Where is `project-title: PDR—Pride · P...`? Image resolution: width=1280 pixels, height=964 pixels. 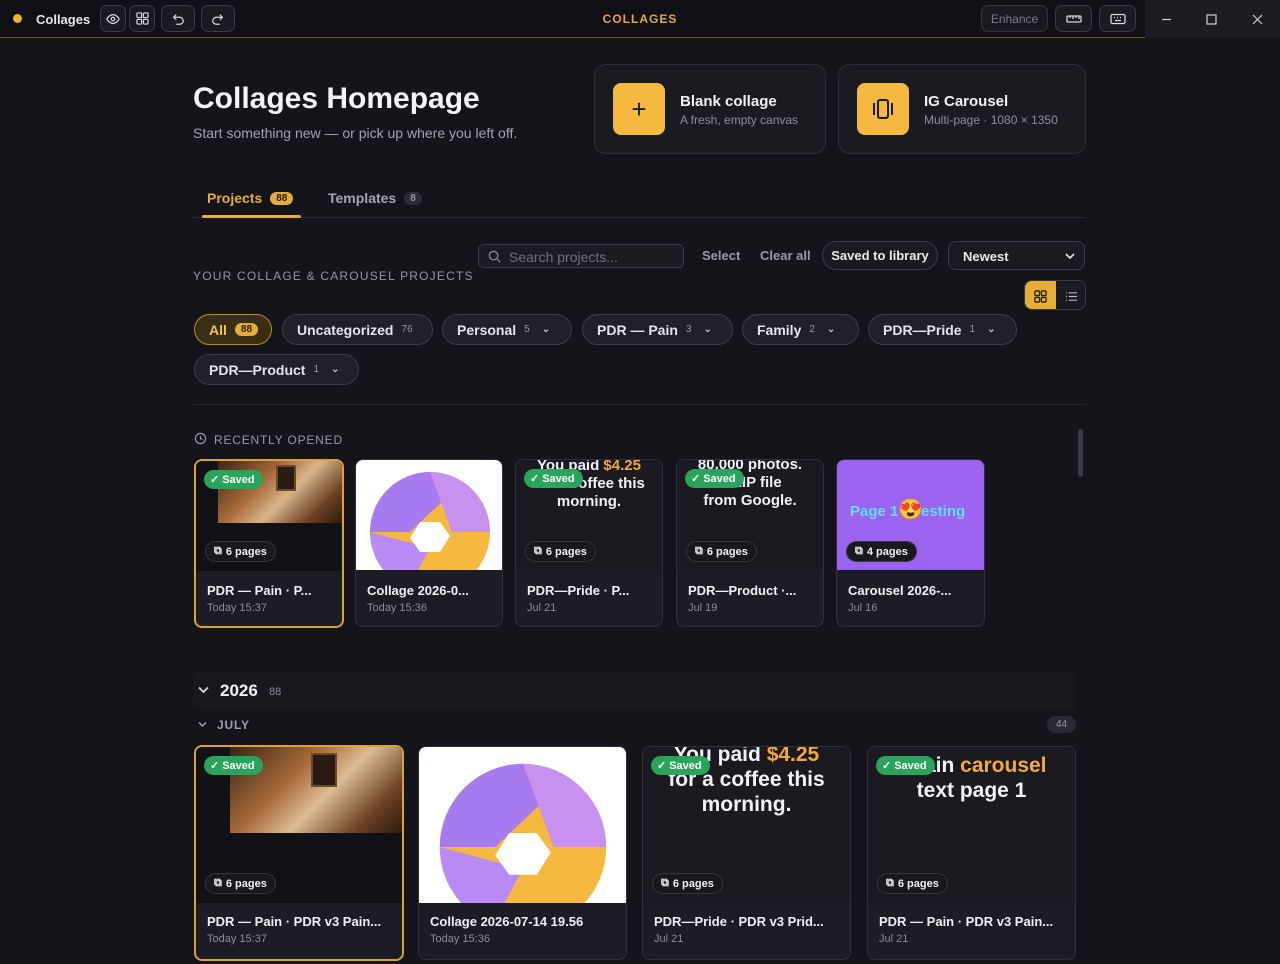 project-title: PDR—Pride · P... is located at coordinates (578, 590).